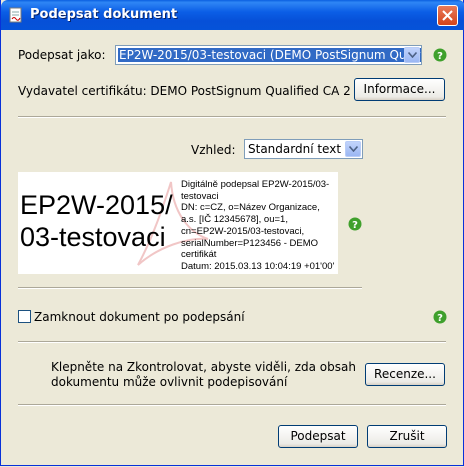 This screenshot has height=467, width=464. I want to click on title-bar: Podepsat dokument, so click(232, 15).